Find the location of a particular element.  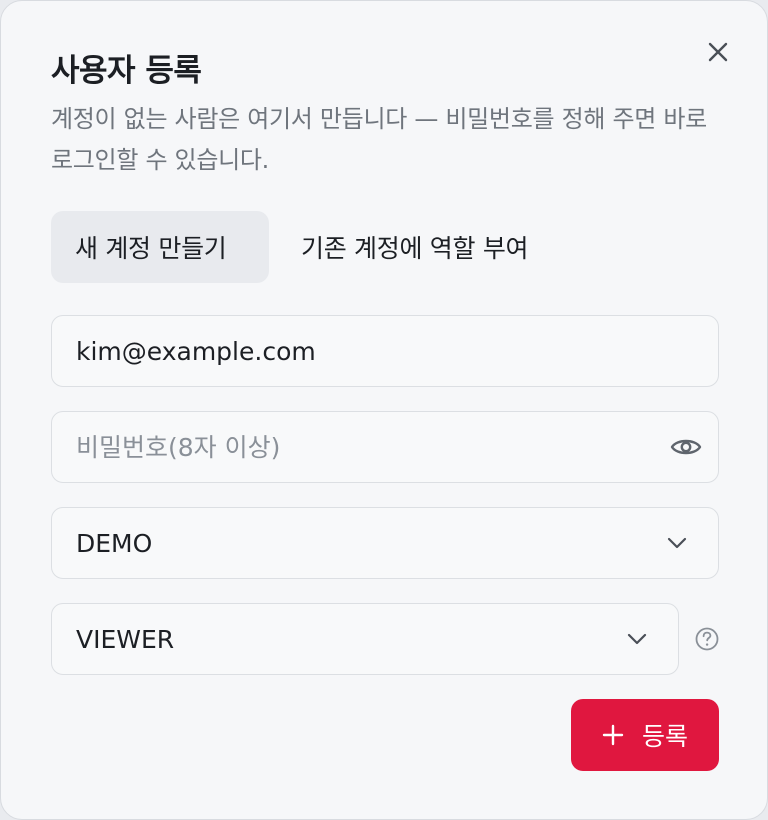

tab-assign-role-existing: 기존 계정에 역할 부여 is located at coordinates (437, 247).